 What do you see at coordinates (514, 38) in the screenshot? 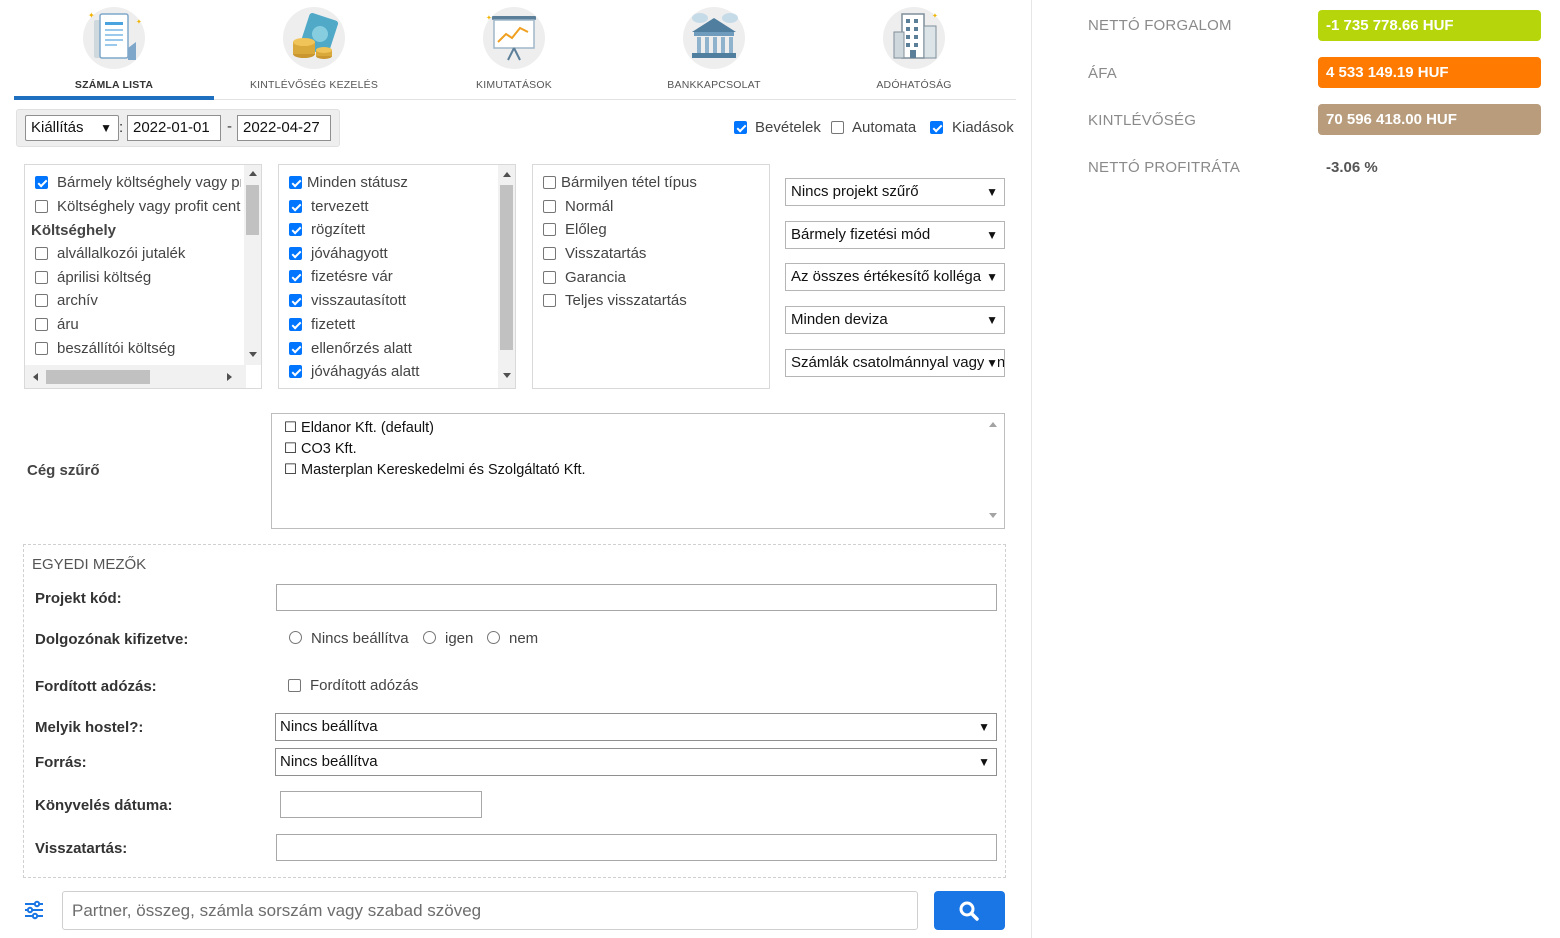
I see `report-chart-icon: ✦` at bounding box center [514, 38].